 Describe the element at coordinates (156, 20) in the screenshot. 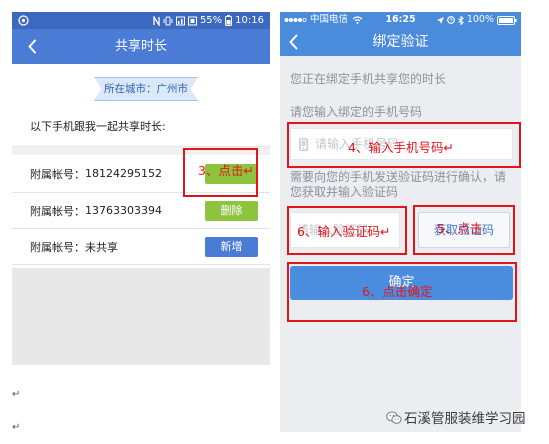

I see `nfc-icon` at that location.